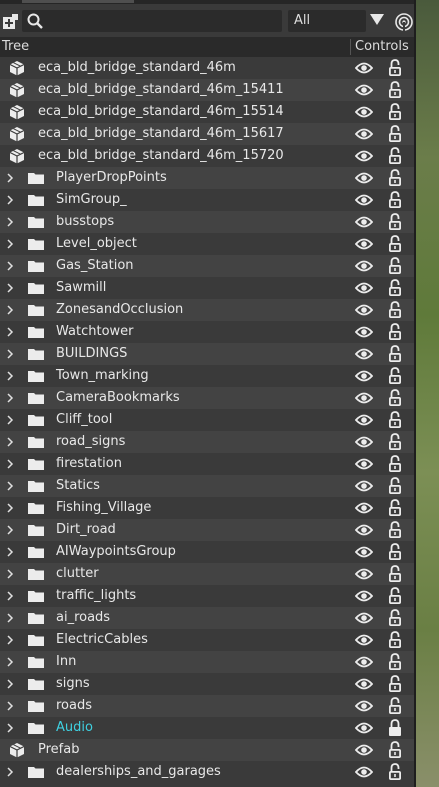 This screenshot has width=439, height=787. What do you see at coordinates (207, 750) in the screenshot?
I see `tree-row: Prefab` at bounding box center [207, 750].